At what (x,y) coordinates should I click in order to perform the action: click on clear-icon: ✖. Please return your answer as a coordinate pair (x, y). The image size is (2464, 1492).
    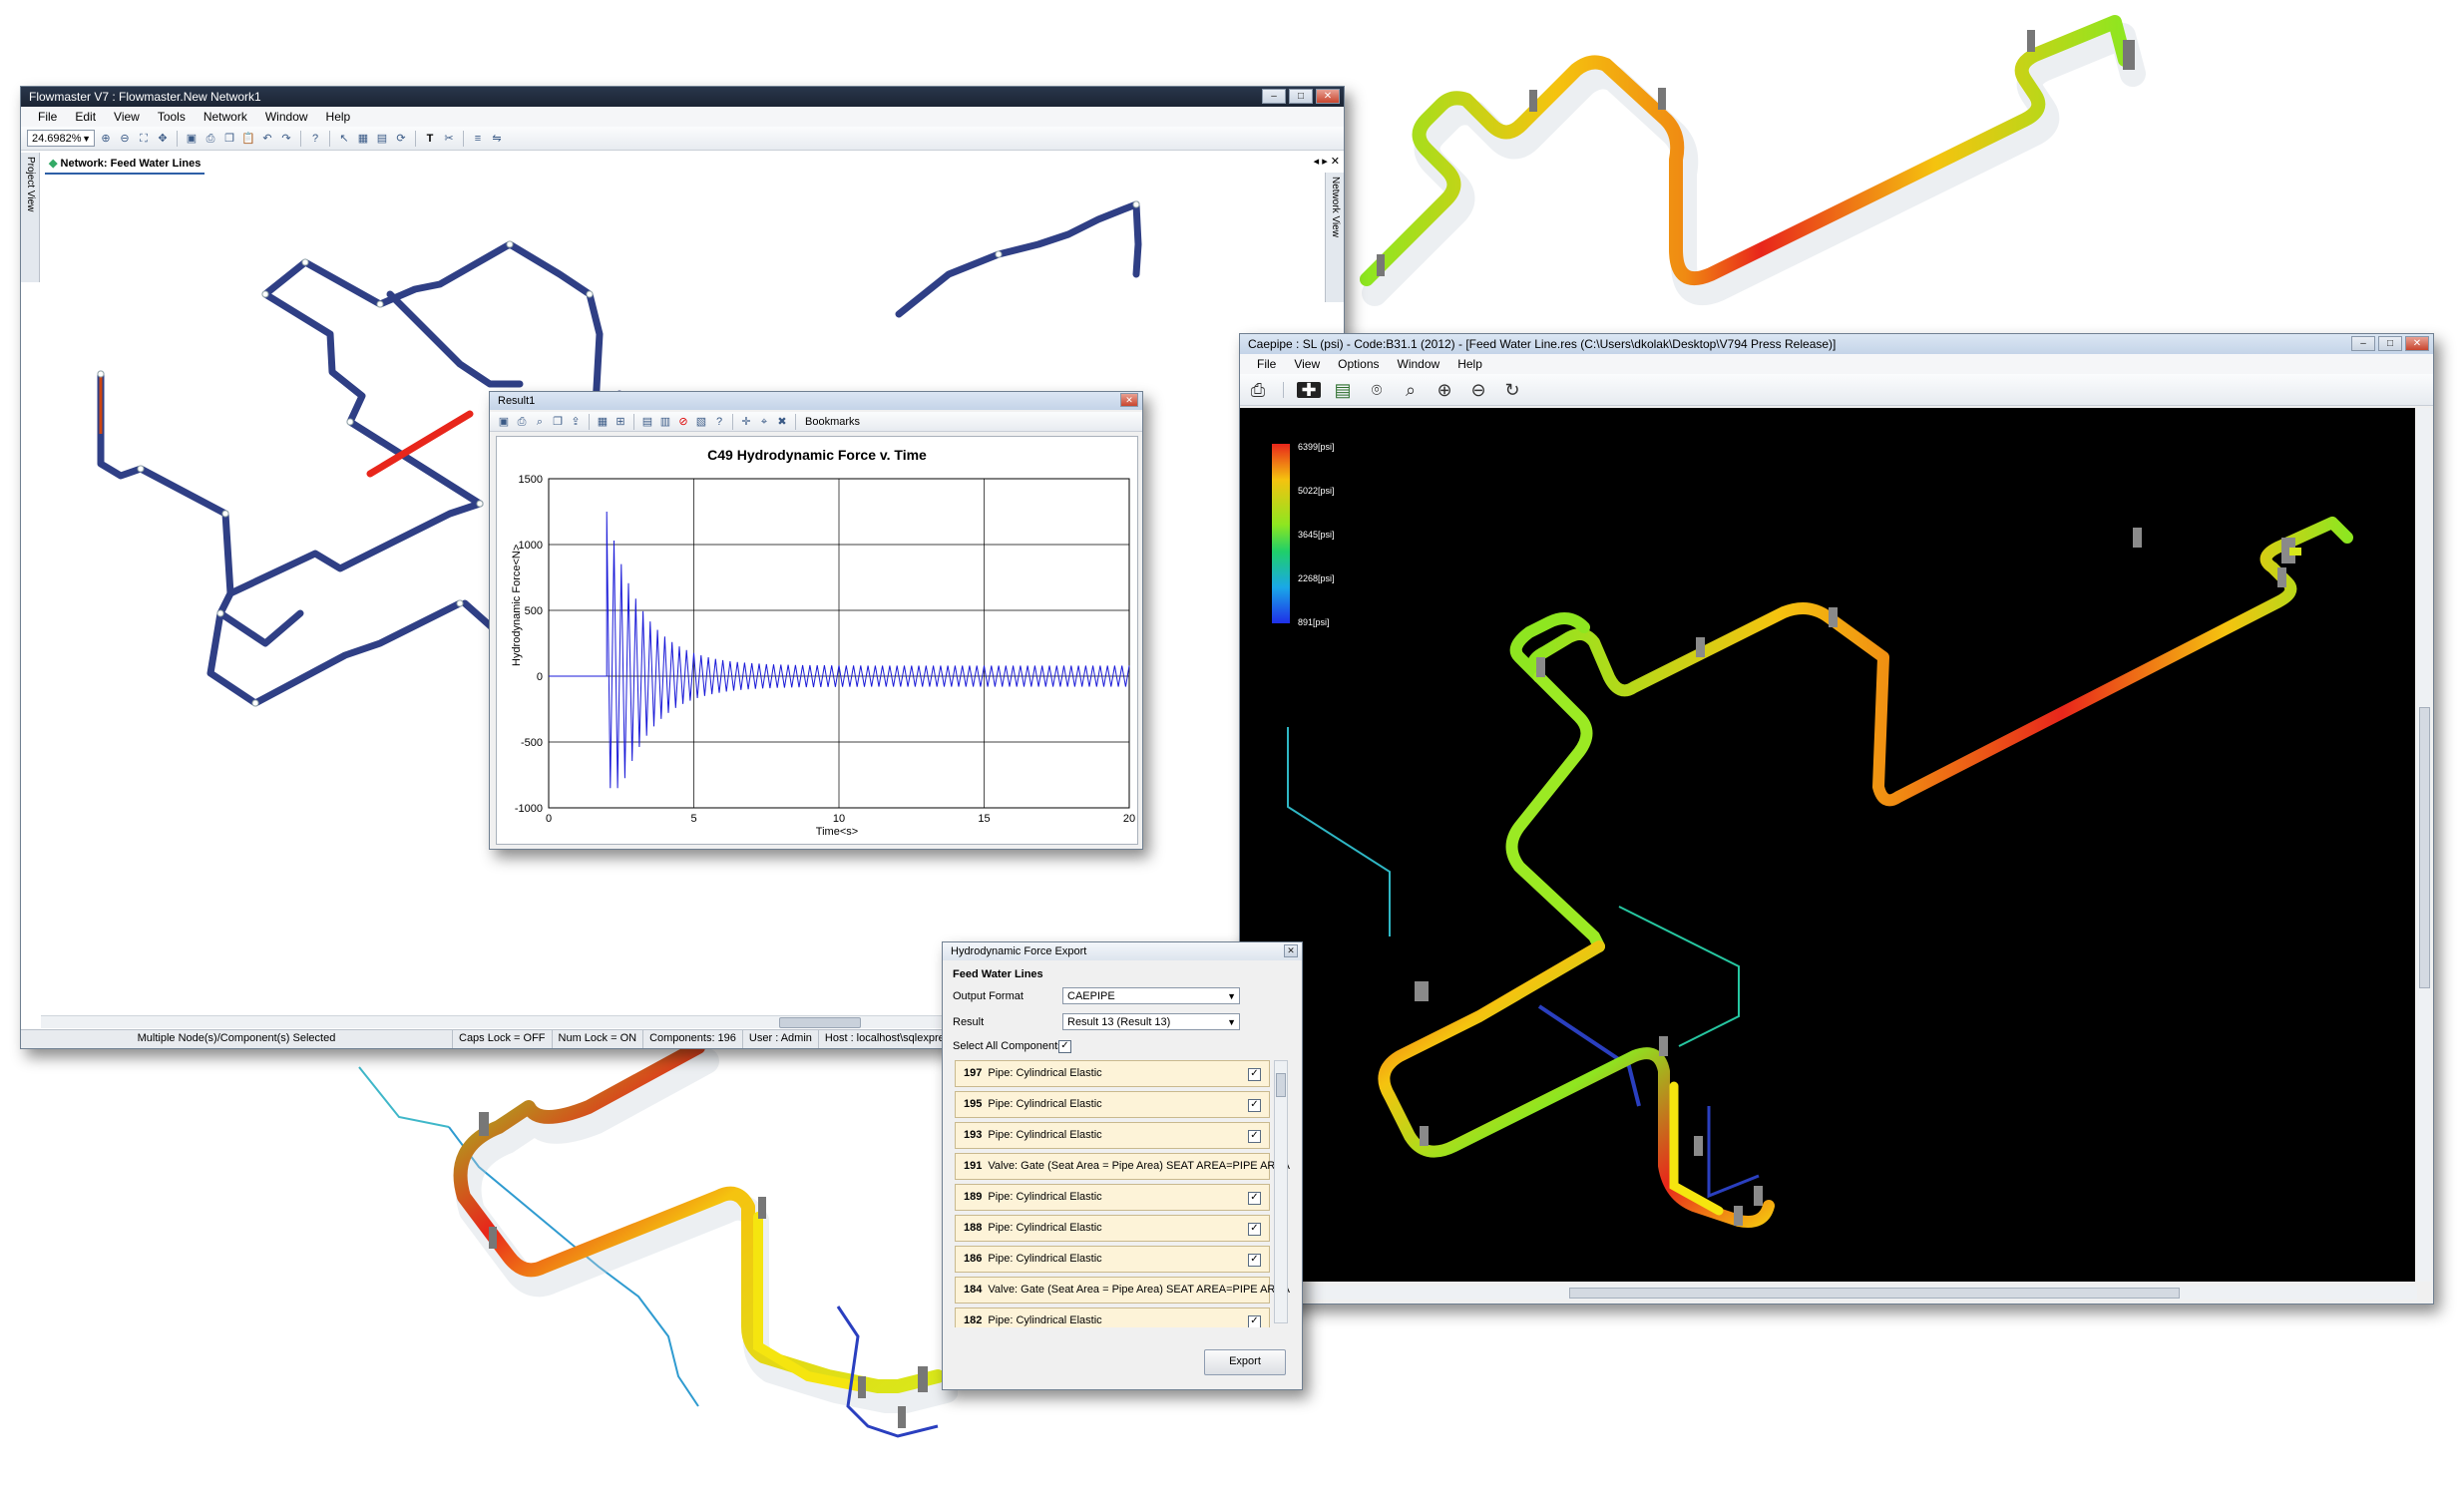
    Looking at the image, I should click on (782, 422).